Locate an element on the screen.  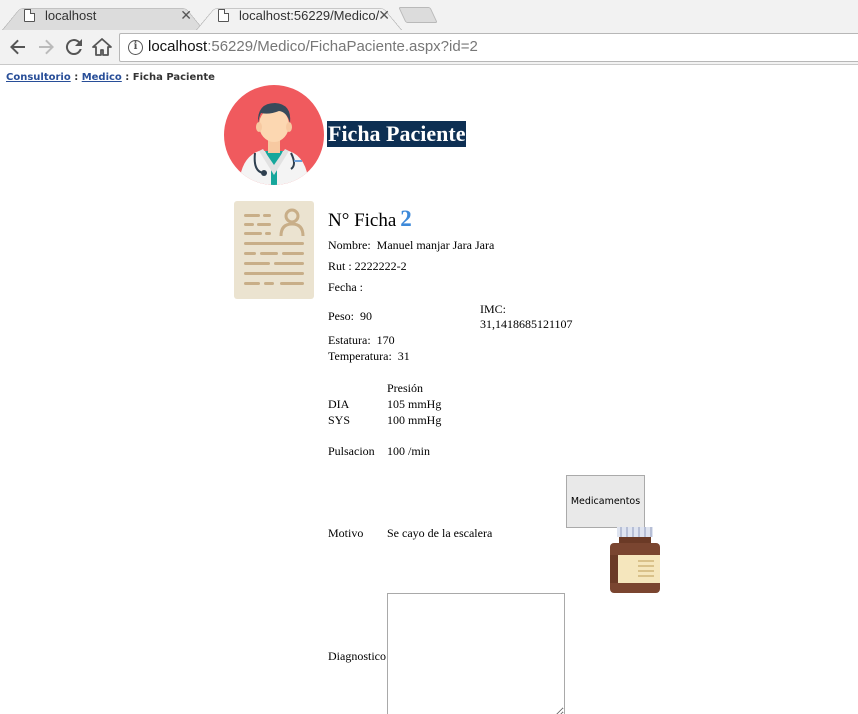
reload-icon is located at coordinates (74, 47).